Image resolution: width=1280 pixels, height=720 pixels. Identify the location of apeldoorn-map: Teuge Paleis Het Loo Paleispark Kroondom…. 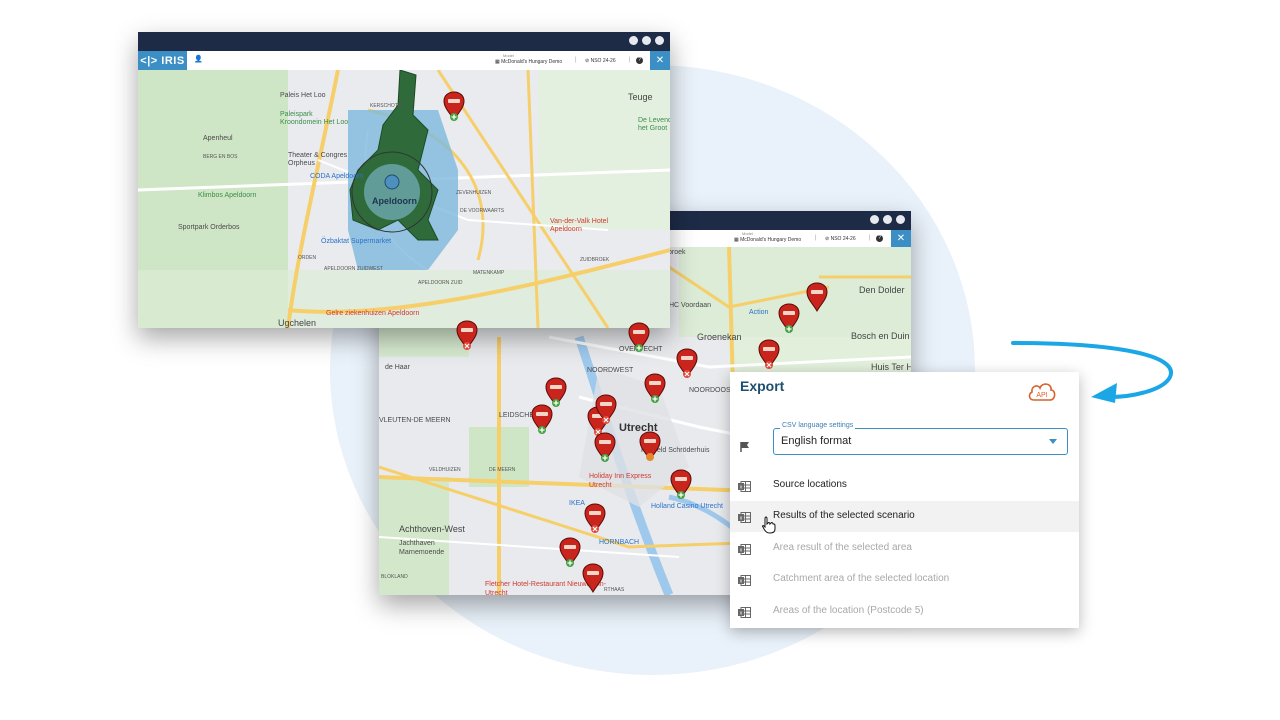
(404, 199).